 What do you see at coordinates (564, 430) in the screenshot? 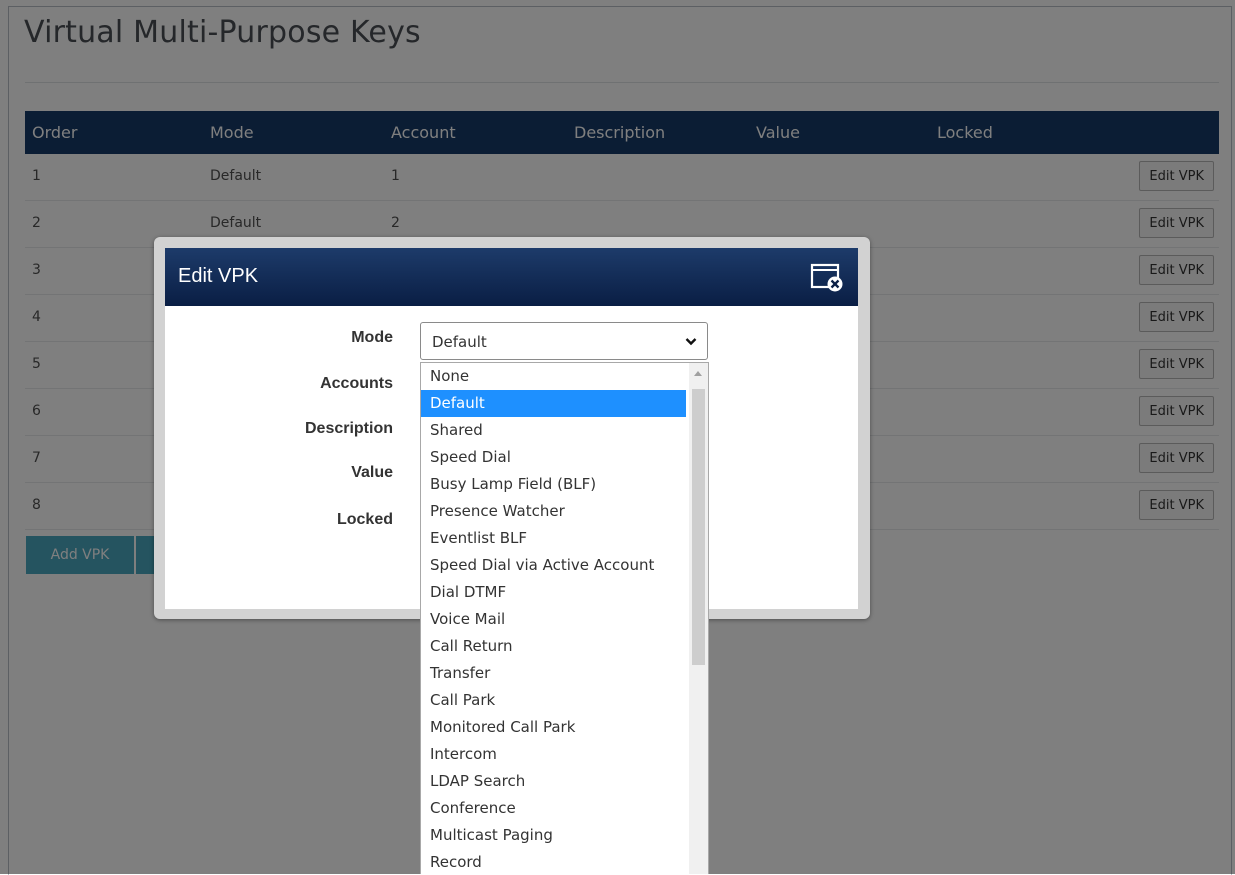
I see `option-shared: Shared` at bounding box center [564, 430].